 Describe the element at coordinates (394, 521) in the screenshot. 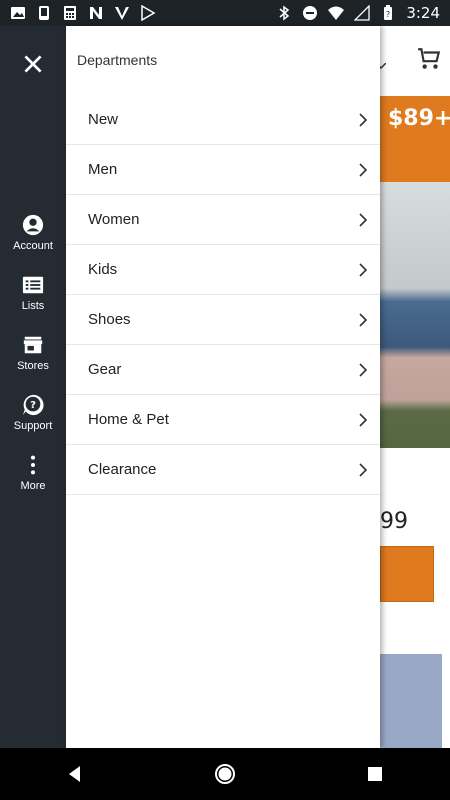

I see `price-text: 99` at that location.